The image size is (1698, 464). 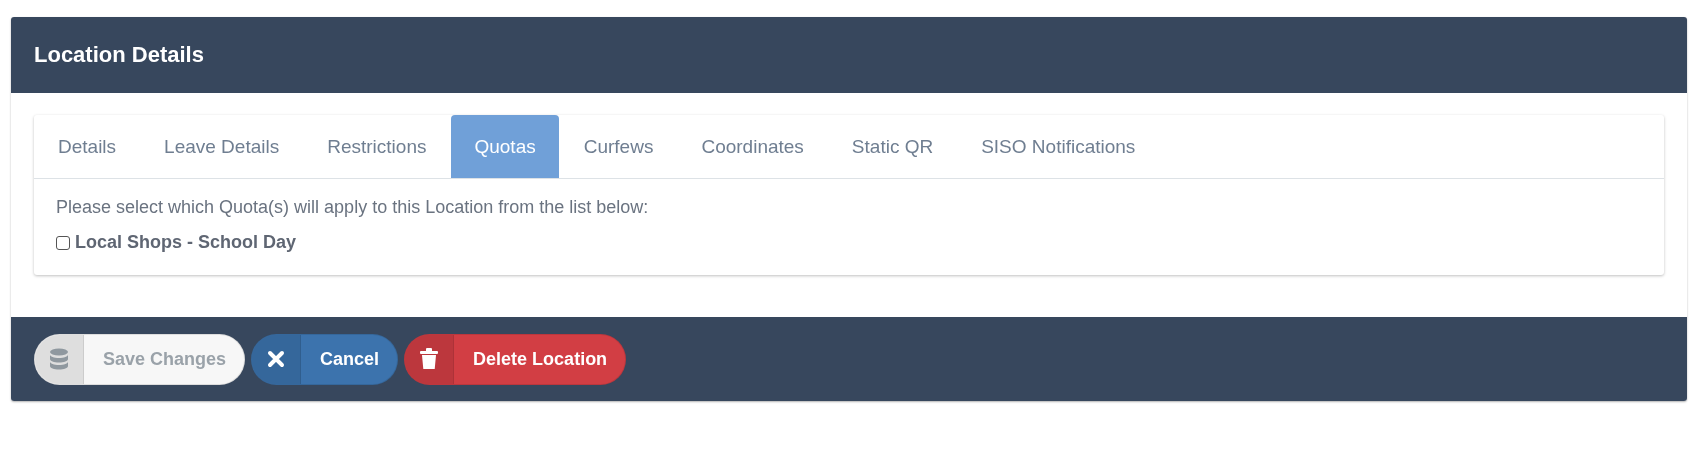 What do you see at coordinates (353, 207) in the screenshot?
I see `instruction-text: Please select which Quota(s) will apply to this Location from the list below:` at bounding box center [353, 207].